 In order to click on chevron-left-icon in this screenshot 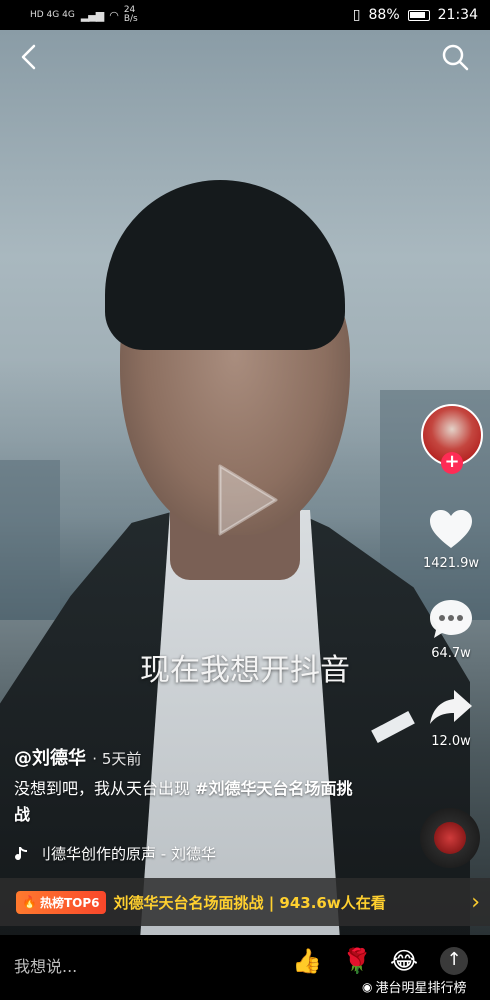, I will do `click(28, 57)`.